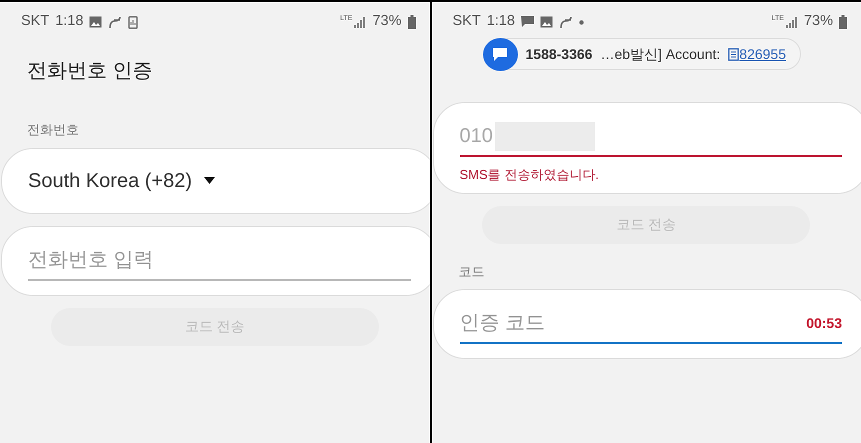  Describe the element at coordinates (646, 148) in the screenshot. I see `input-field: 010 SMS를 전송하였습니다.` at that location.